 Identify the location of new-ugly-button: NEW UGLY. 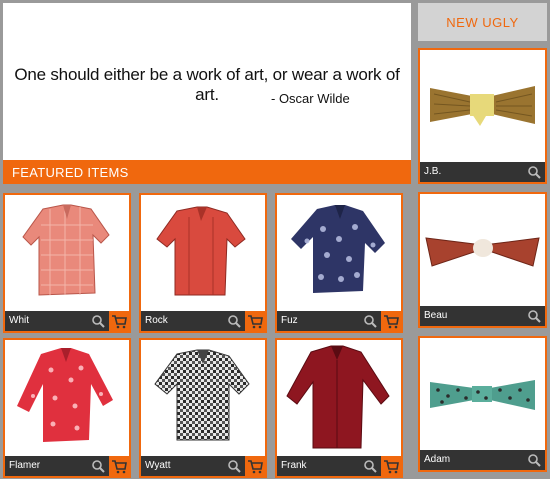
(482, 22).